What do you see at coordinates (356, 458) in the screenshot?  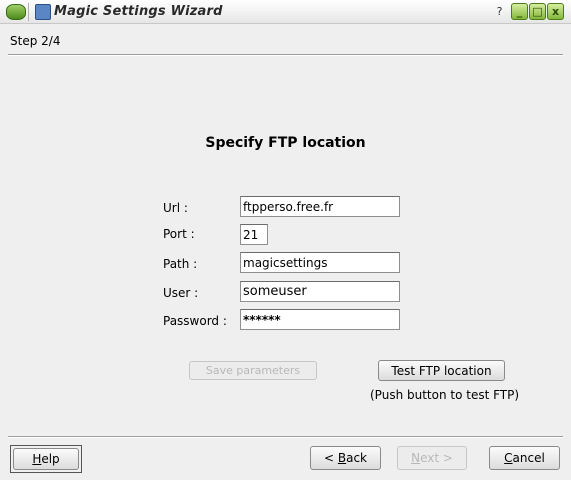 I see `back-label-rest: ack` at bounding box center [356, 458].